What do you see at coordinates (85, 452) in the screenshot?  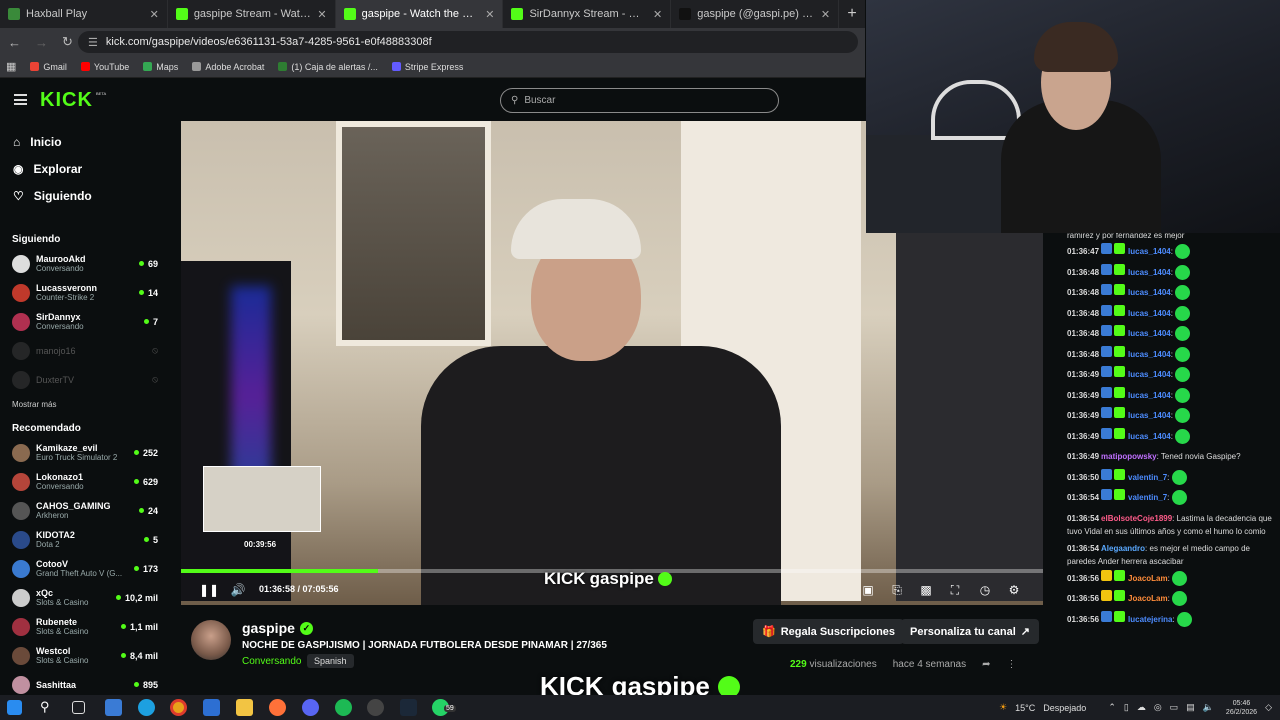 I see `channel-item: Kamikaze_evil Euro Truck Simulator 2 252` at bounding box center [85, 452].